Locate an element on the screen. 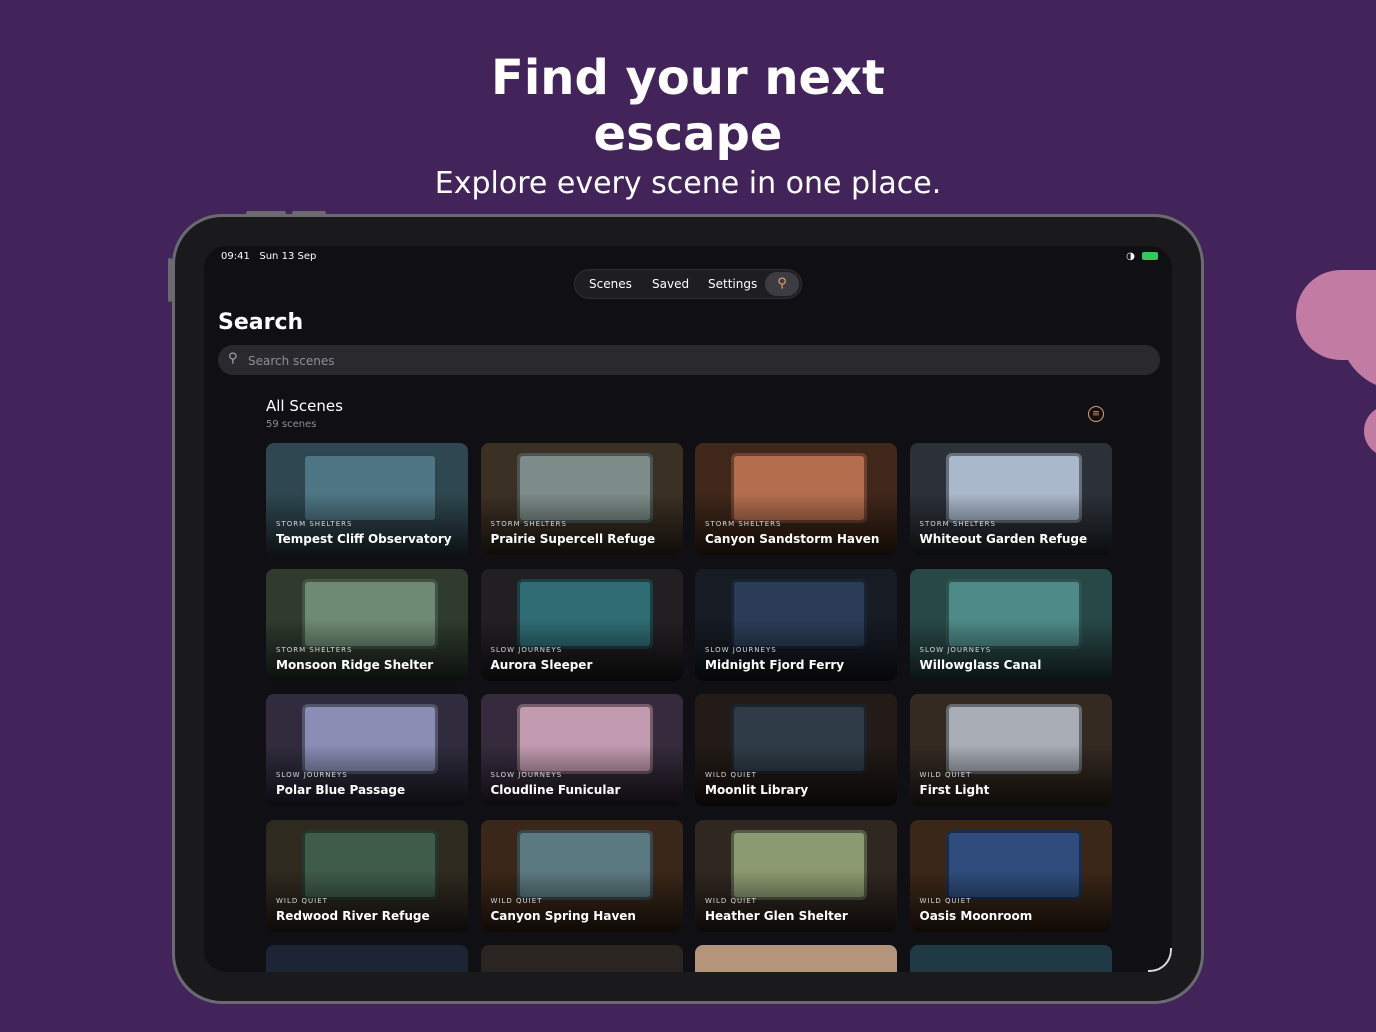 This screenshot has height=1032, width=1376. scene-title: First Light is located at coordinates (954, 790).